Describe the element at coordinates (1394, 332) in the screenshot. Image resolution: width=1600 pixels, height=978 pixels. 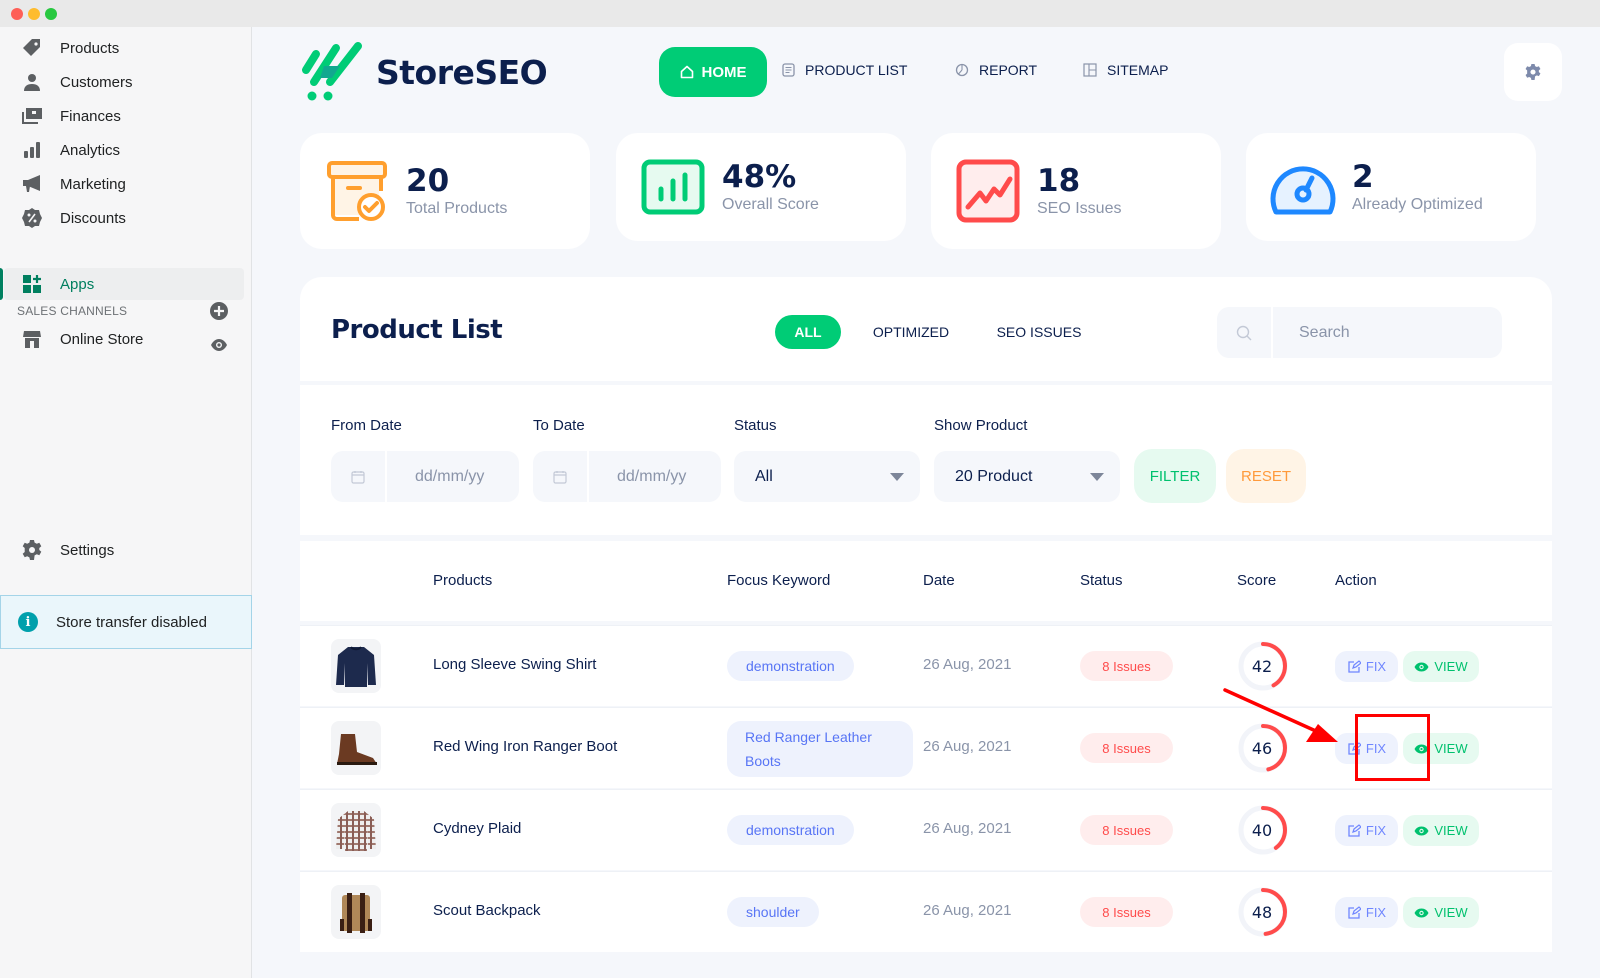
I see `search-input` at that location.